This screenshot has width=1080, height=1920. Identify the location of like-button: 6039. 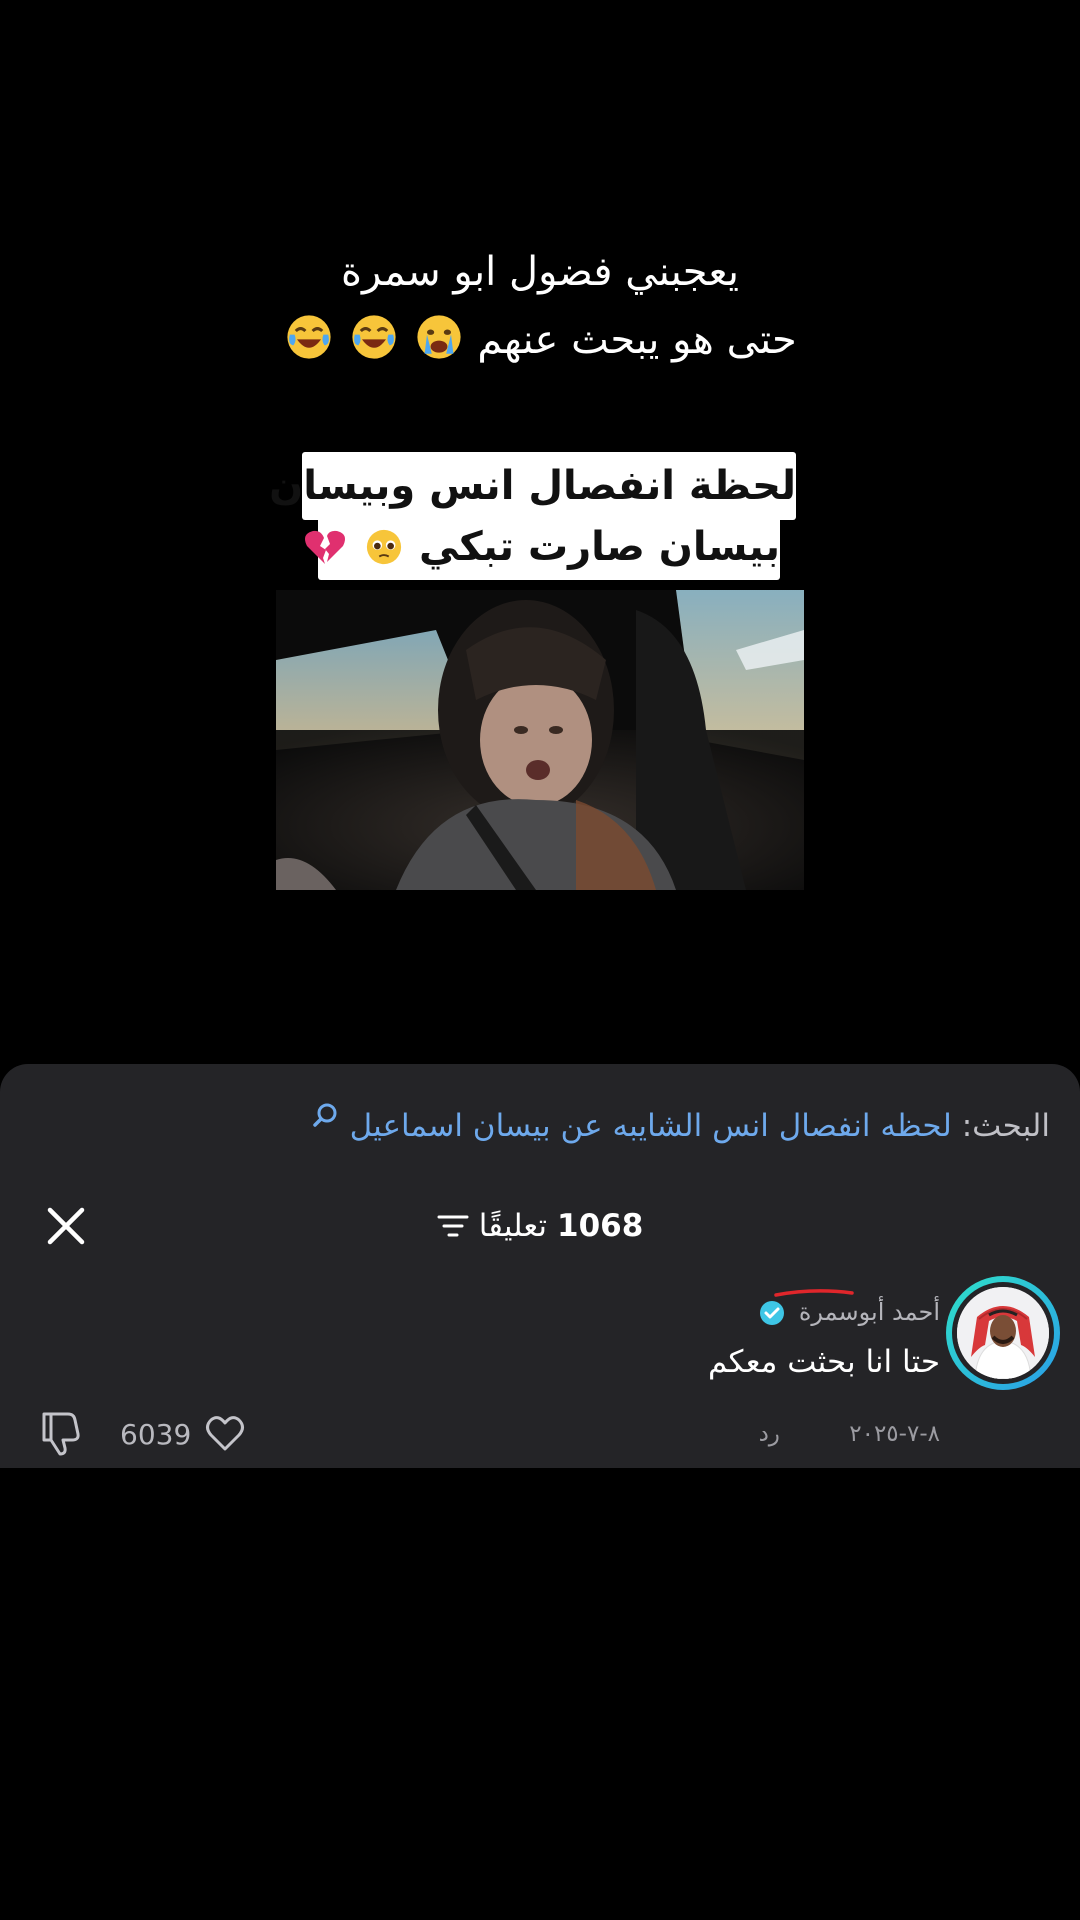
(182, 1434).